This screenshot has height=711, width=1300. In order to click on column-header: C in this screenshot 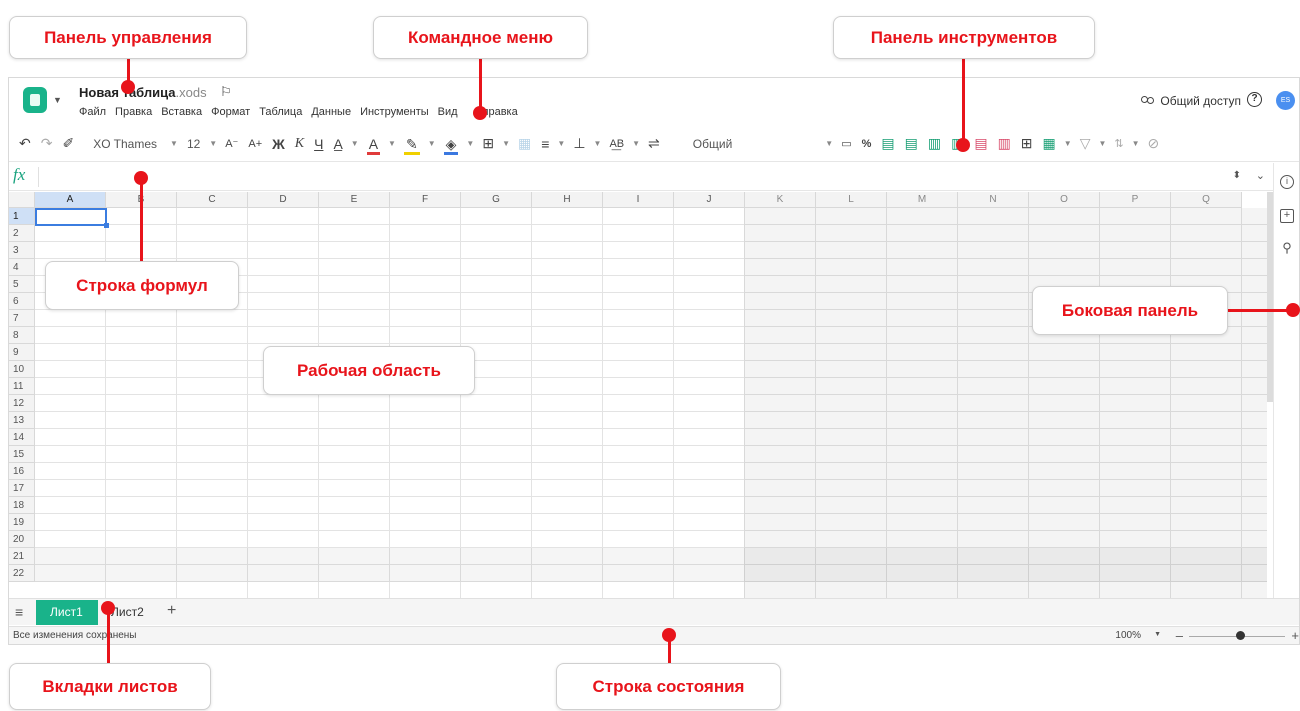, I will do `click(212, 200)`.